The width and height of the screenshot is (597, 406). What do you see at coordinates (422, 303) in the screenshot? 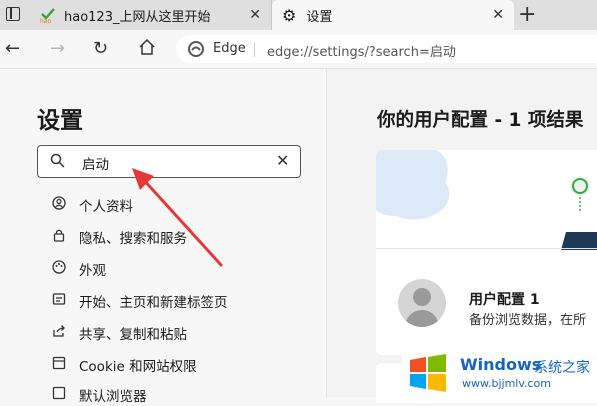
I see `avatar` at bounding box center [422, 303].